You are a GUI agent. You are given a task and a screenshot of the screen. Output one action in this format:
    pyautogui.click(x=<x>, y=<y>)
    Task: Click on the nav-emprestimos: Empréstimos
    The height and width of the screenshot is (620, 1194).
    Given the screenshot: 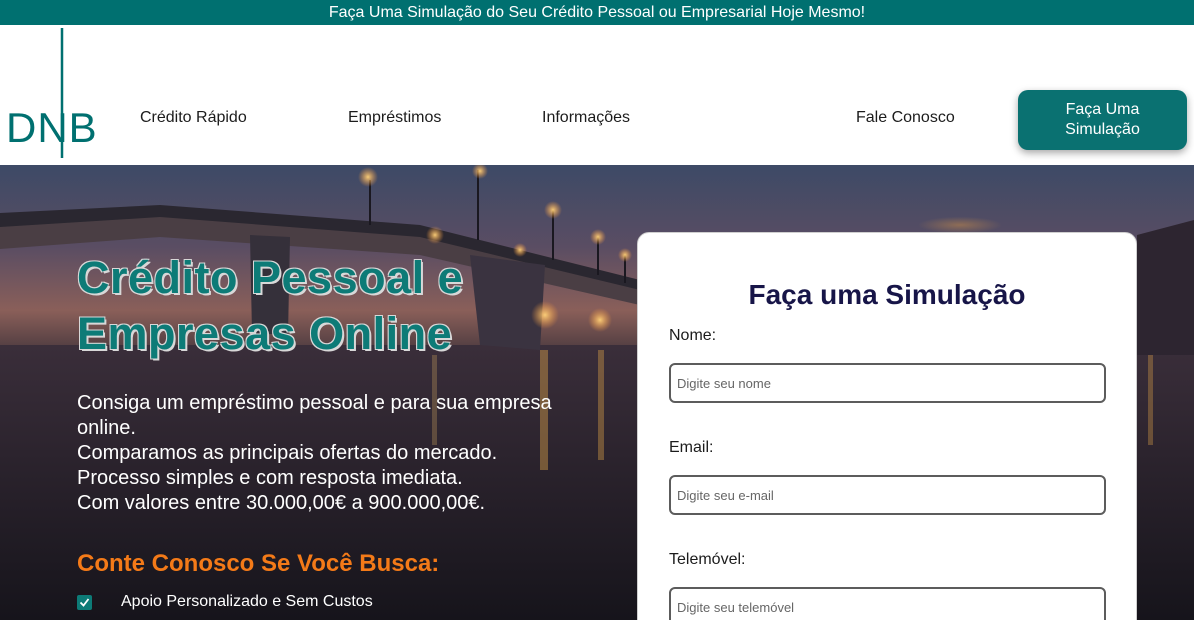 What is the action you would take?
    pyautogui.click(x=394, y=118)
    